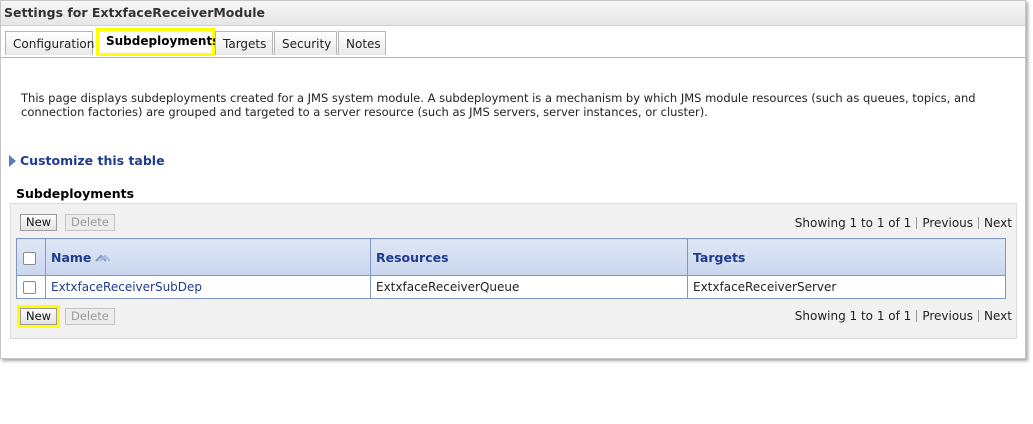  I want to click on row-targets-cell: ExtxfaceReceiverServer, so click(846, 287).